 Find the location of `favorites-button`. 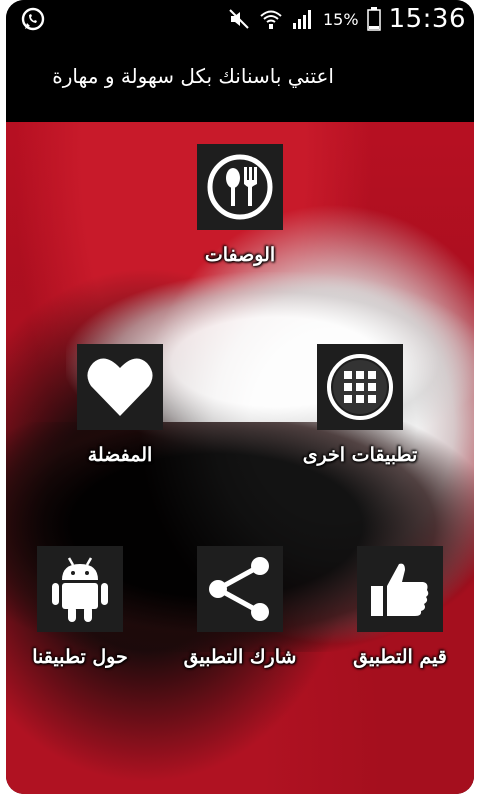

favorites-button is located at coordinates (120, 387).